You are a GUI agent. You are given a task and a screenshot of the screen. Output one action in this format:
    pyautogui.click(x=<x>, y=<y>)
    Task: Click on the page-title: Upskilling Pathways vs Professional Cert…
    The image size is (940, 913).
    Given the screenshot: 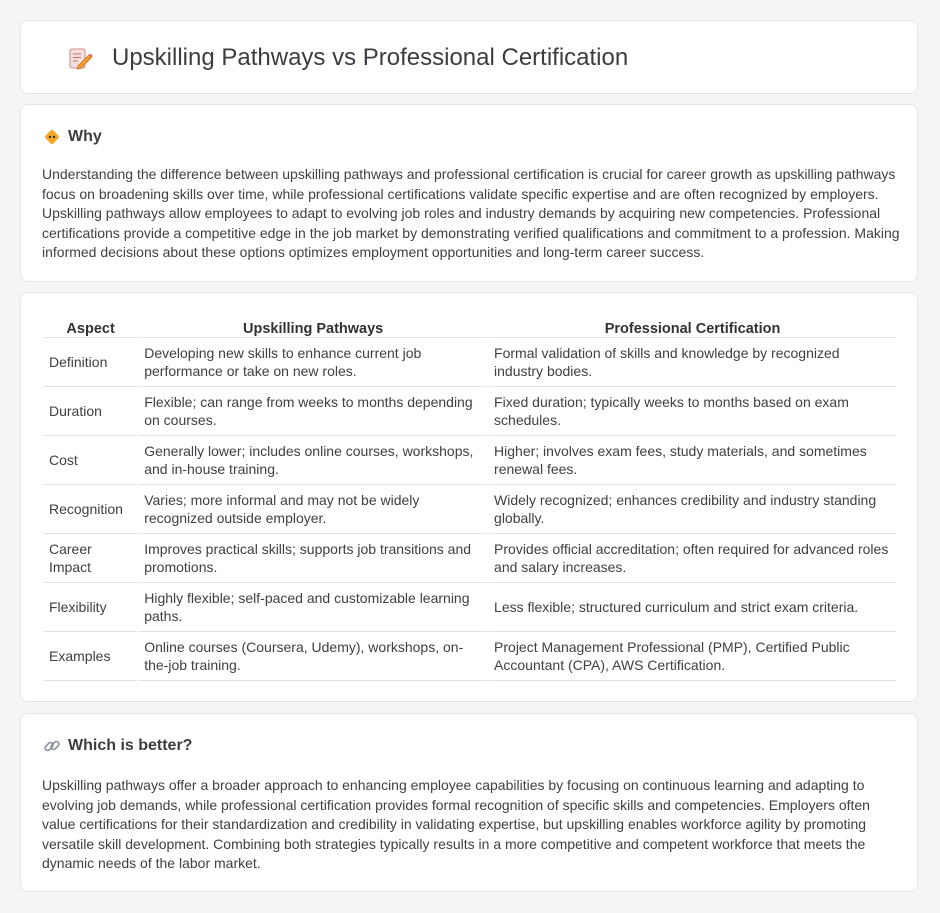 What is the action you would take?
    pyautogui.click(x=370, y=57)
    